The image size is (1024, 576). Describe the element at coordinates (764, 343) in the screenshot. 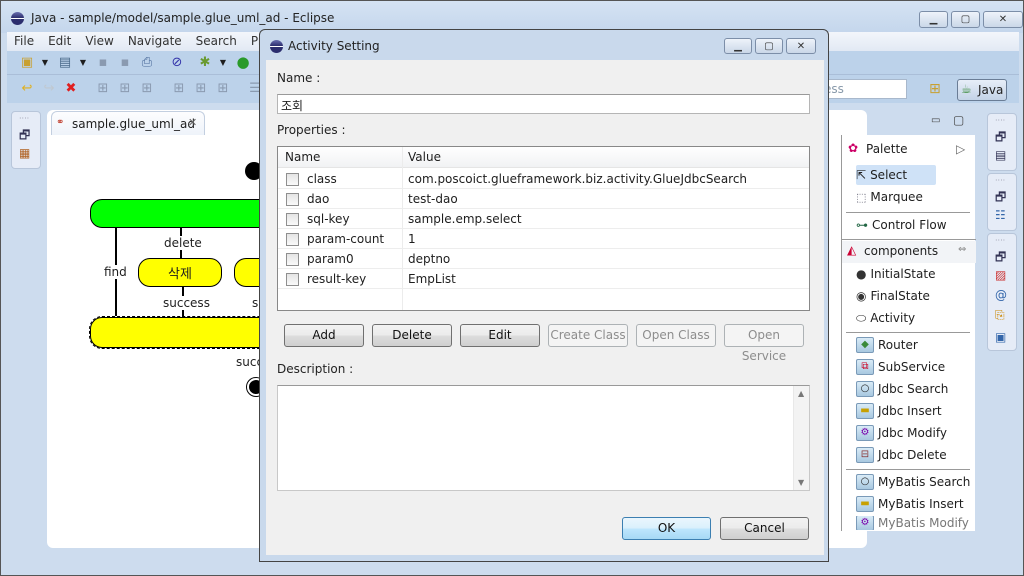

I see `open-service-button: Open Service` at that location.